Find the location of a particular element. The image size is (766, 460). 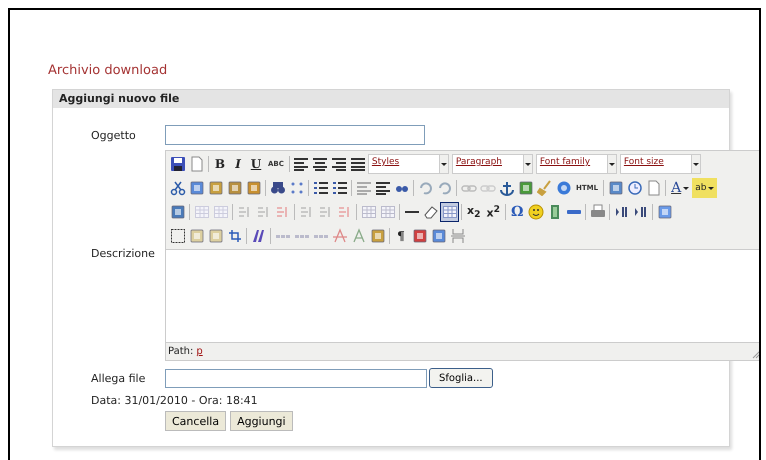

field-label: Descrizione is located at coordinates (123, 253).